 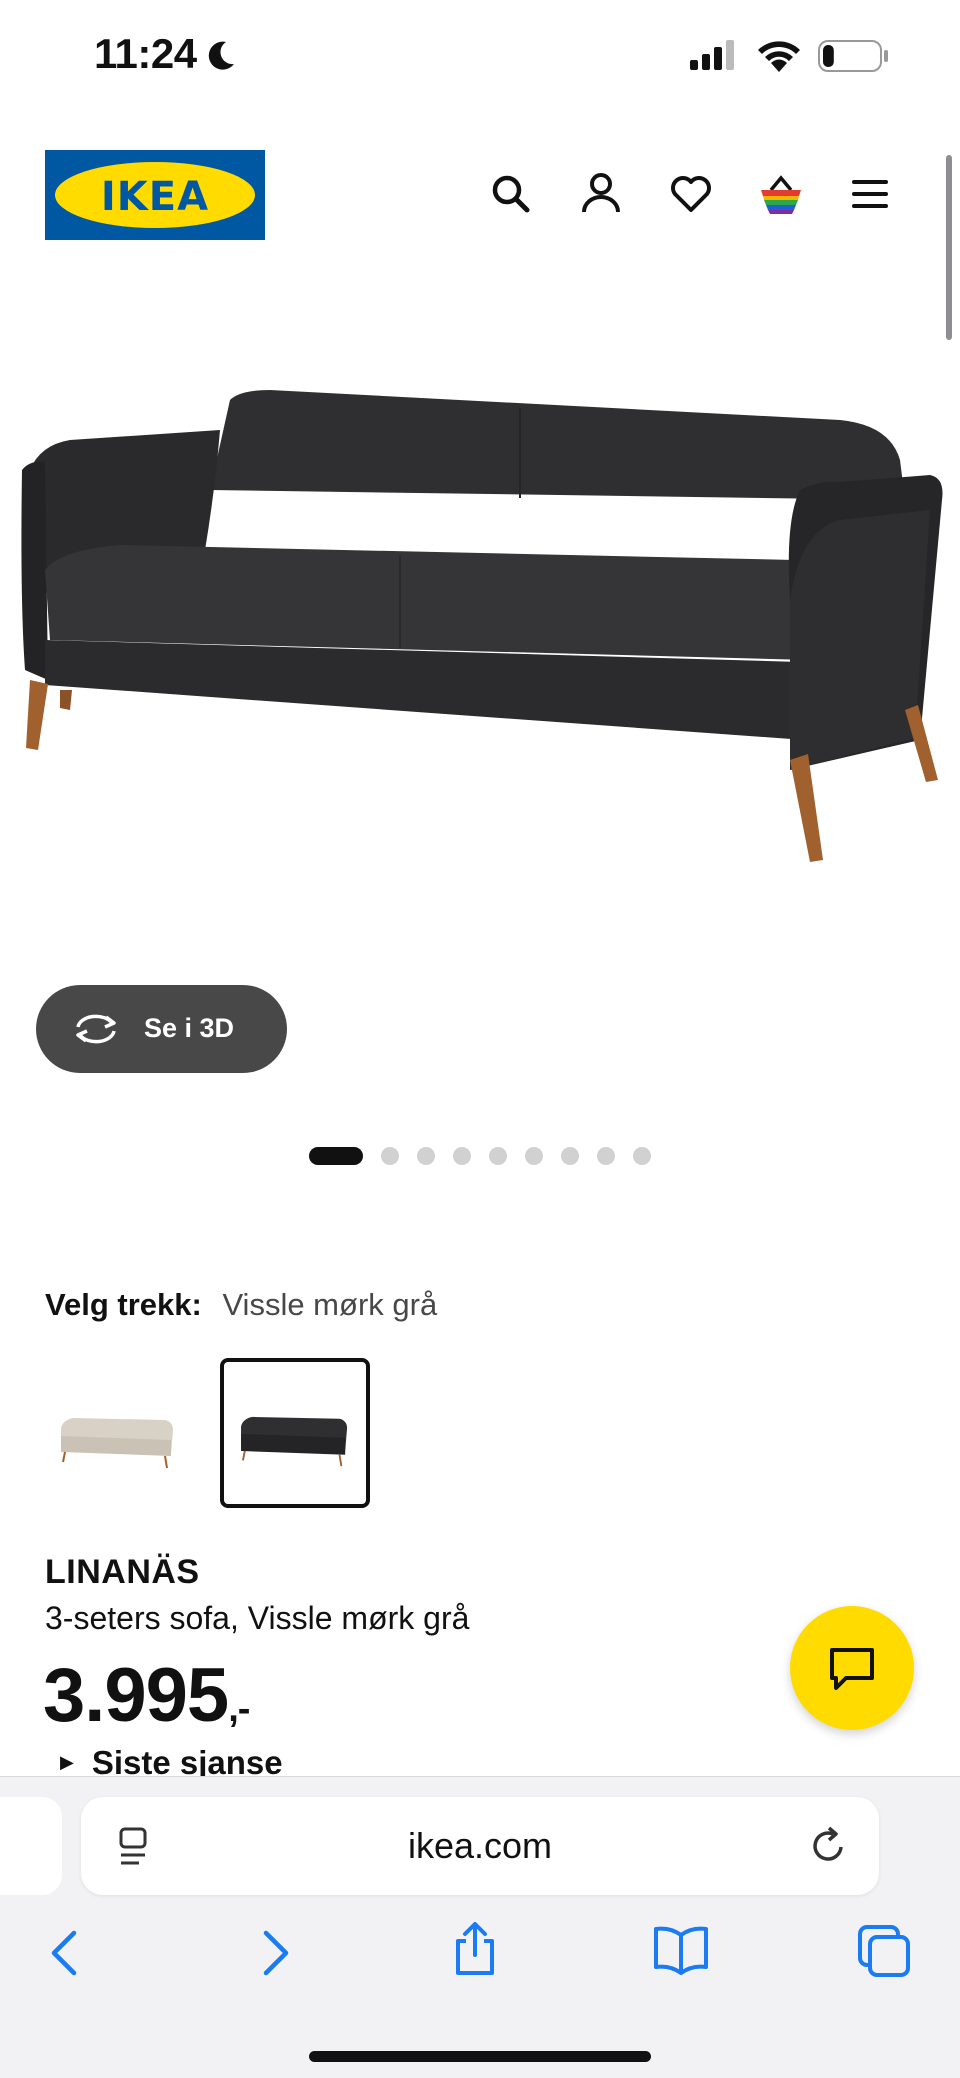 What do you see at coordinates (779, 56) in the screenshot?
I see `wifi-icon` at bounding box center [779, 56].